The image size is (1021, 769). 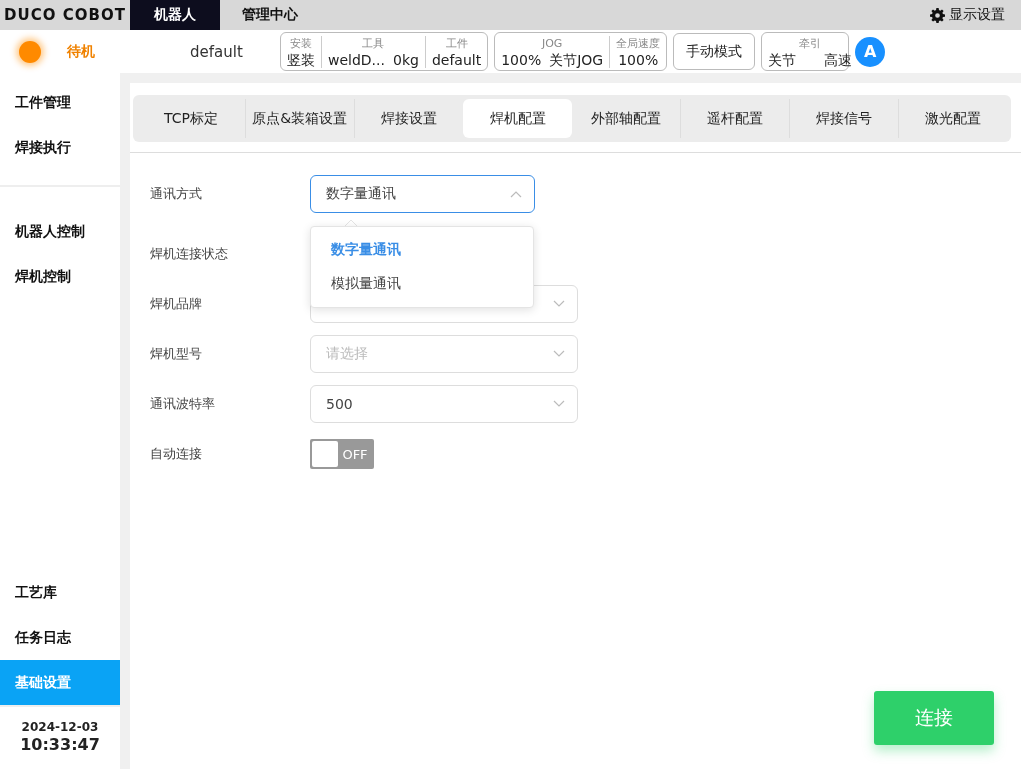 What do you see at coordinates (456, 59) in the screenshot?
I see `info-value: default` at bounding box center [456, 59].